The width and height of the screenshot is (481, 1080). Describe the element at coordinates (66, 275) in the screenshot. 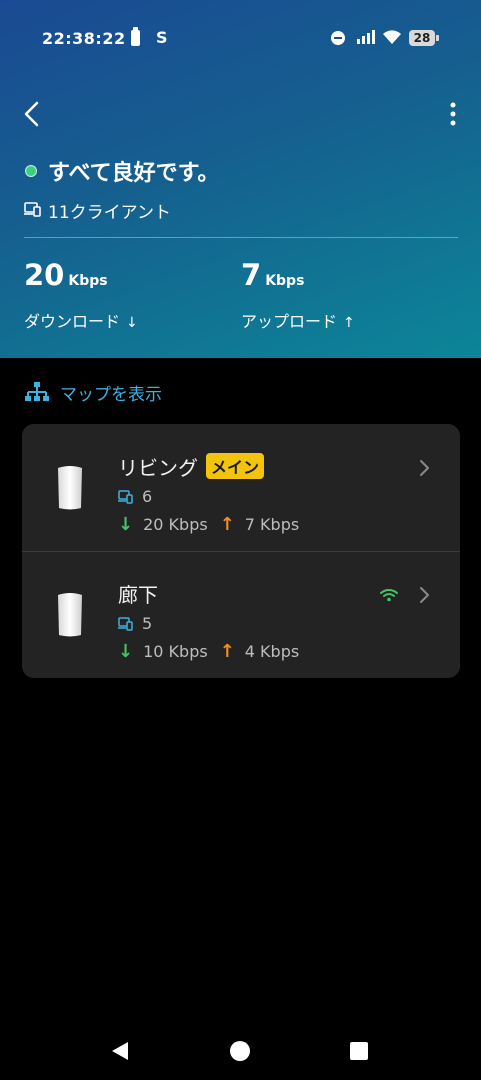

I see `download-speed: 20 Kbps` at that location.